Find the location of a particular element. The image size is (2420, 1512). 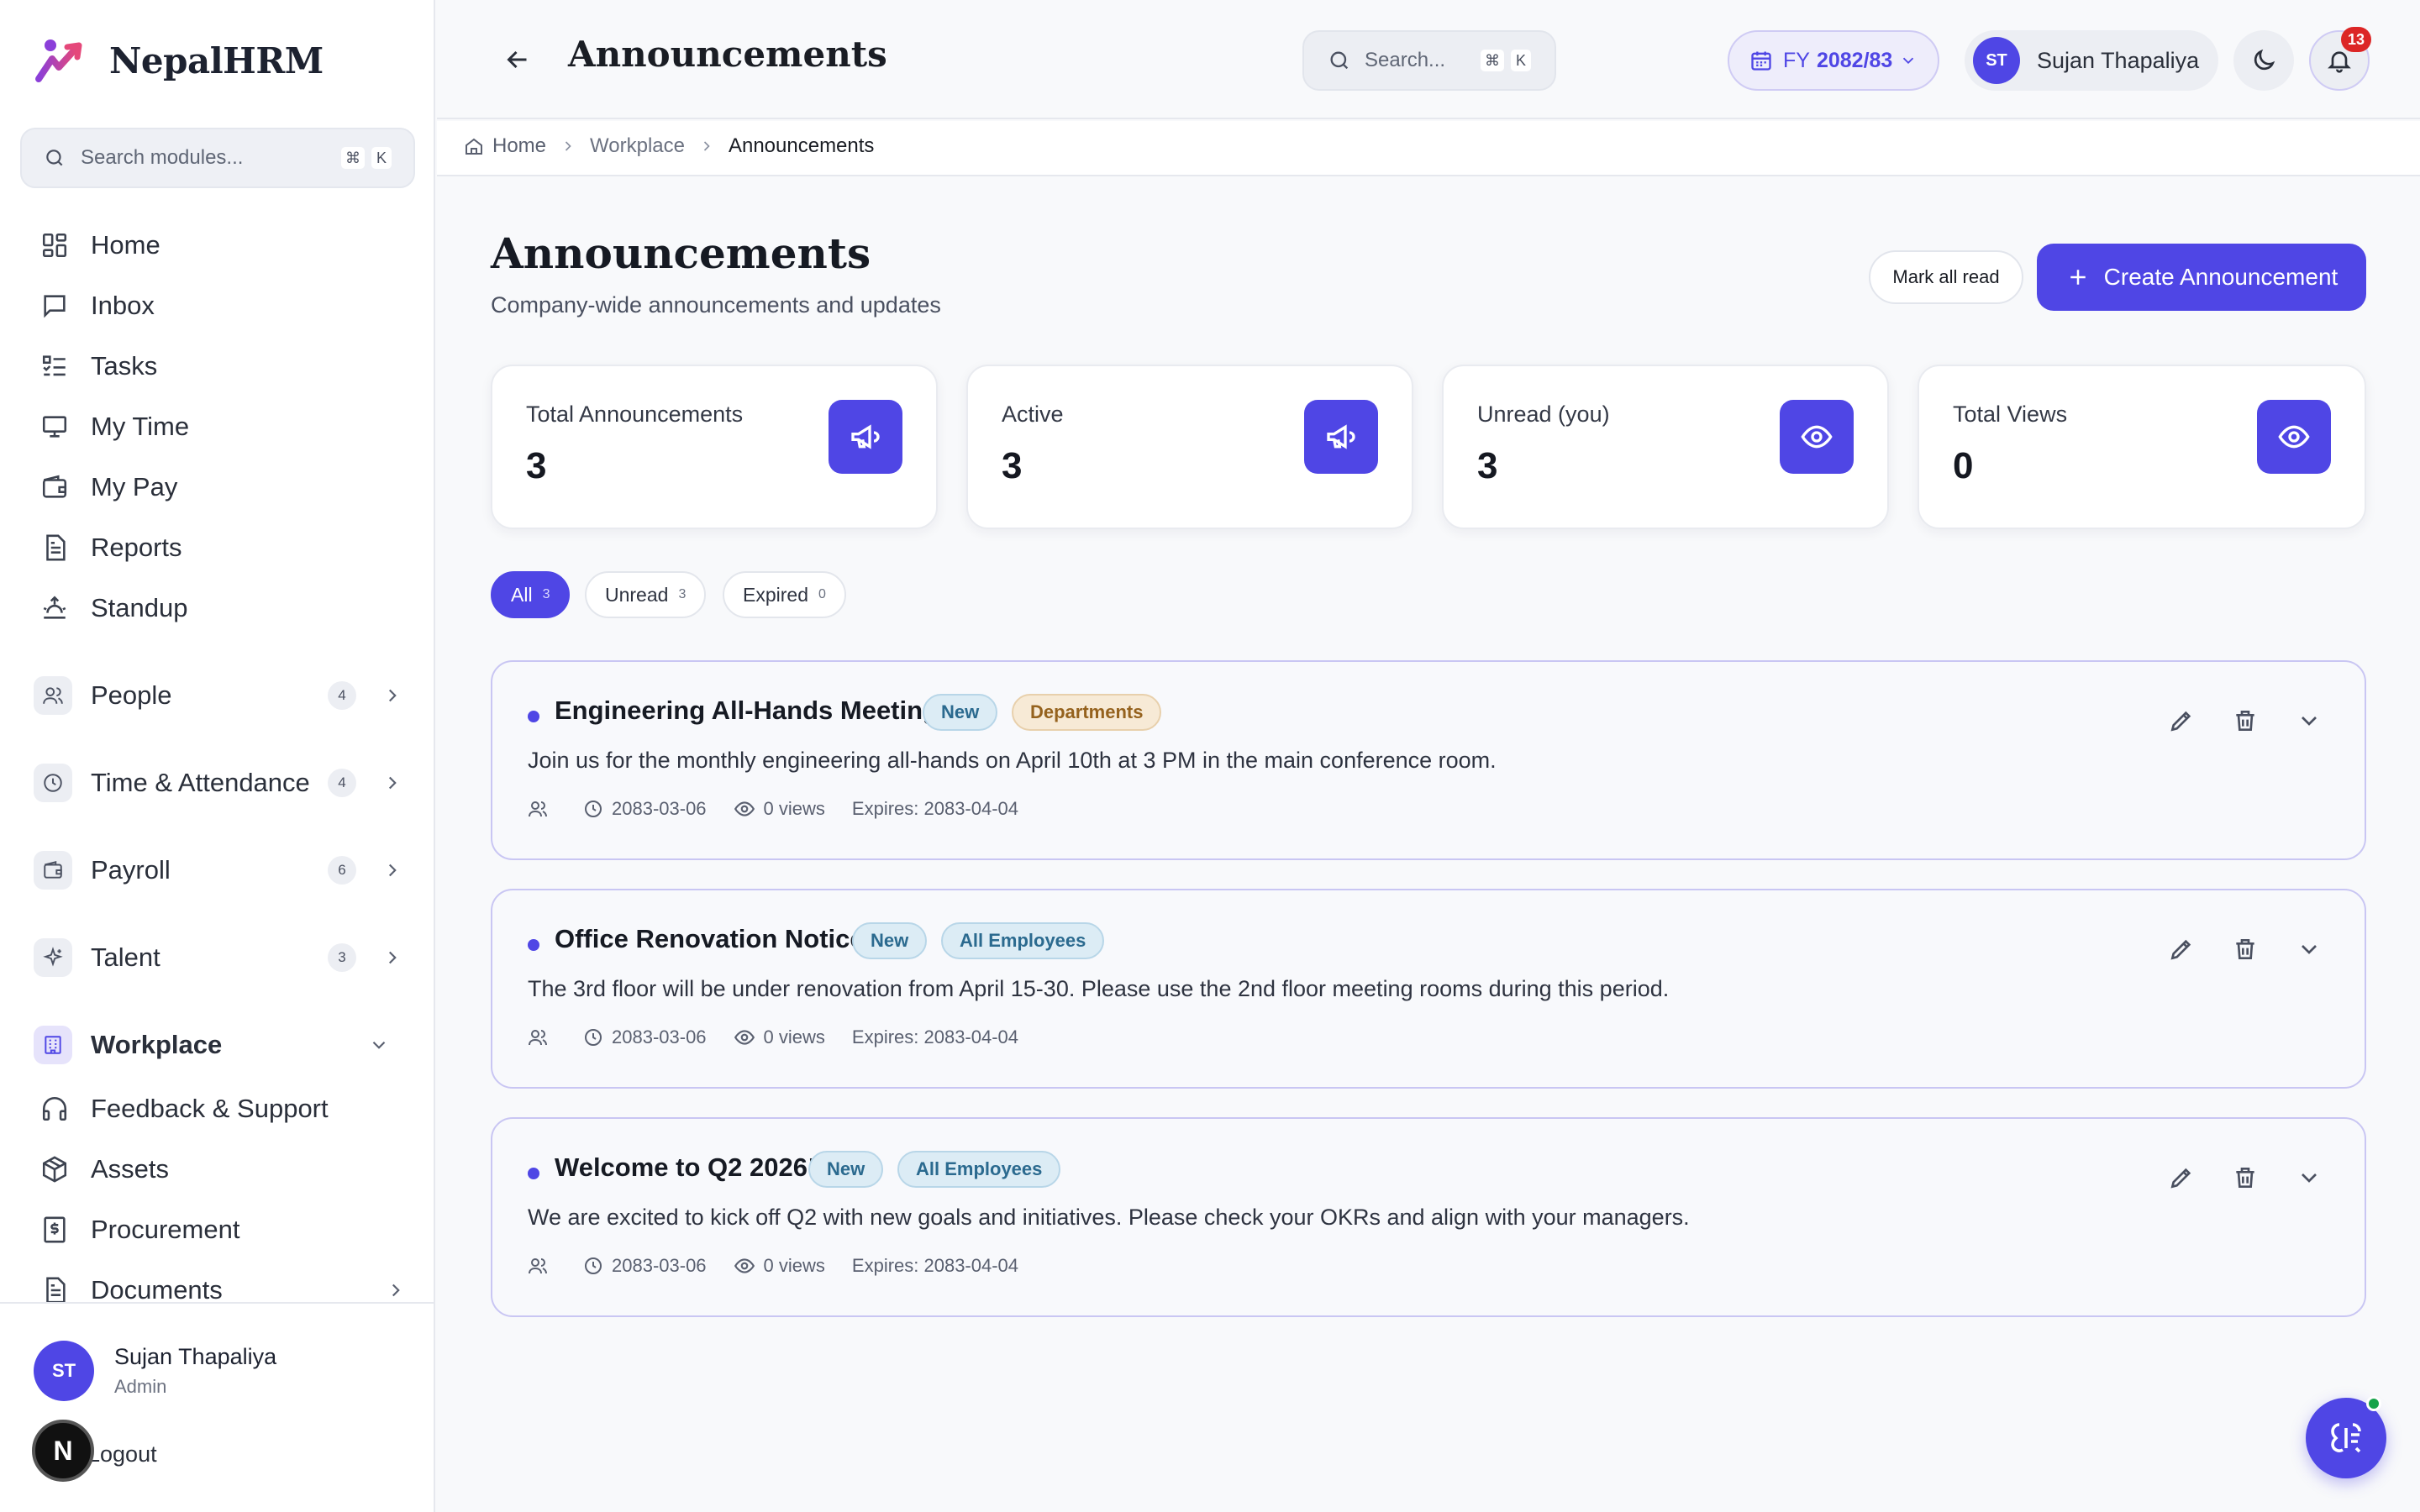

theme-toggle-button is located at coordinates (2264, 60).